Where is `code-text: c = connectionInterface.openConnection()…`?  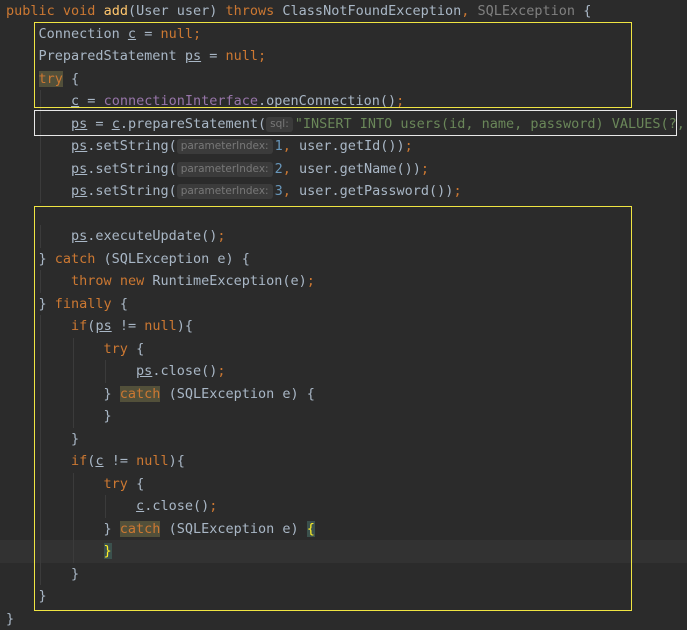
code-text: c = connectionInterface.openConnection()… is located at coordinates (205, 101).